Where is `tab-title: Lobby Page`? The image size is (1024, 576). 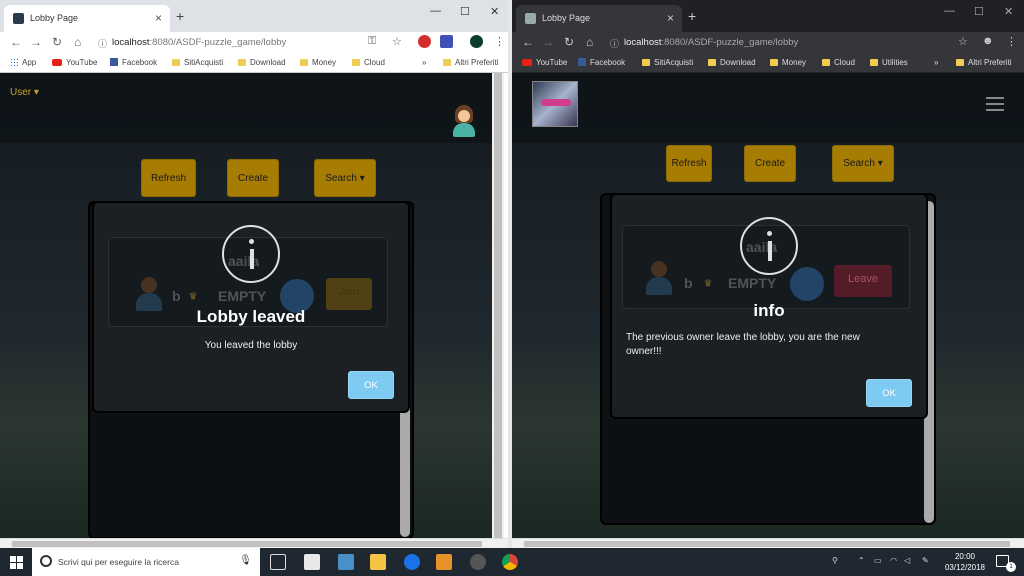 tab-title: Lobby Page is located at coordinates (566, 18).